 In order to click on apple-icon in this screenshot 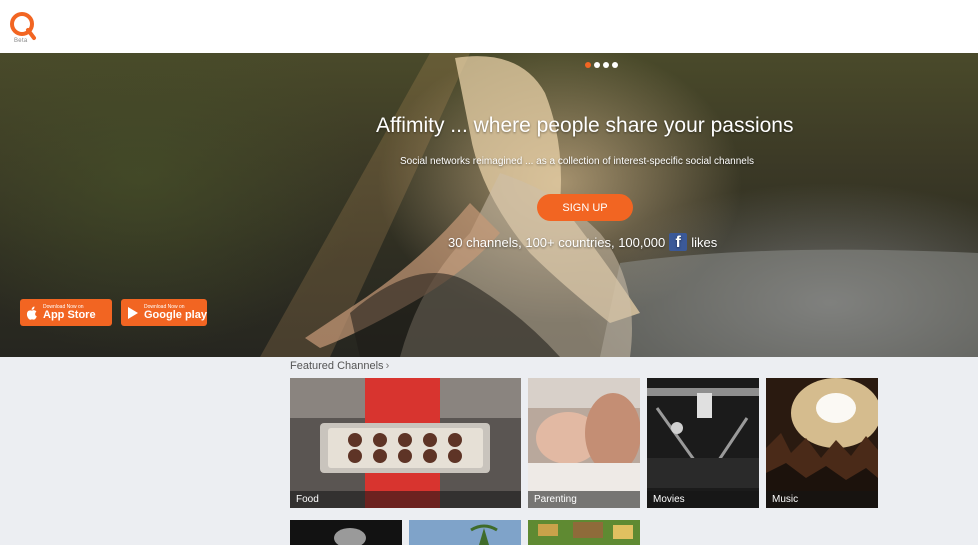, I will do `click(31, 313)`.